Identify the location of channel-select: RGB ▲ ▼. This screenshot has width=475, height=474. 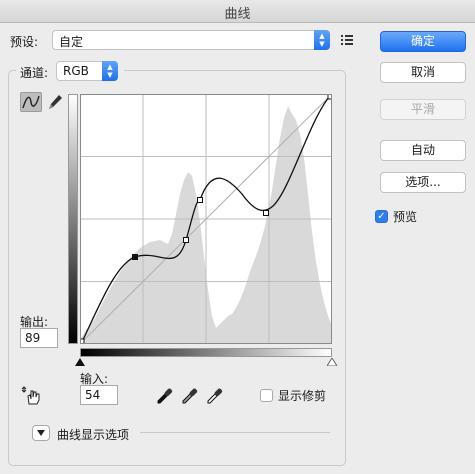
(87, 71).